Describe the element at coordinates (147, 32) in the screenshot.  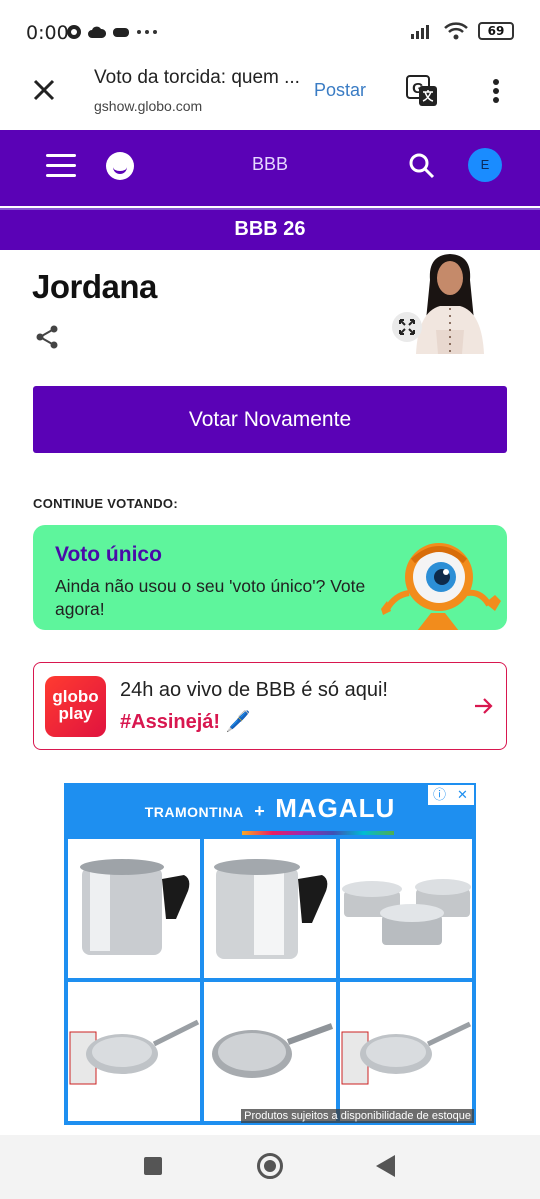
I see `more-notifications-icon` at that location.